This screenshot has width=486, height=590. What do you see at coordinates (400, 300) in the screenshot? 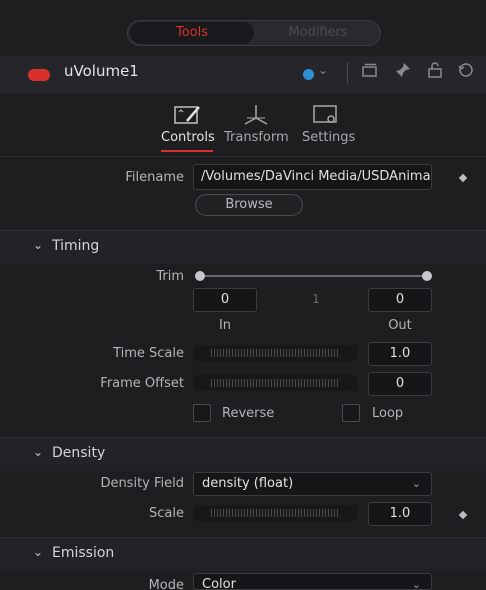
I see `trim-out-field: 0` at bounding box center [400, 300].